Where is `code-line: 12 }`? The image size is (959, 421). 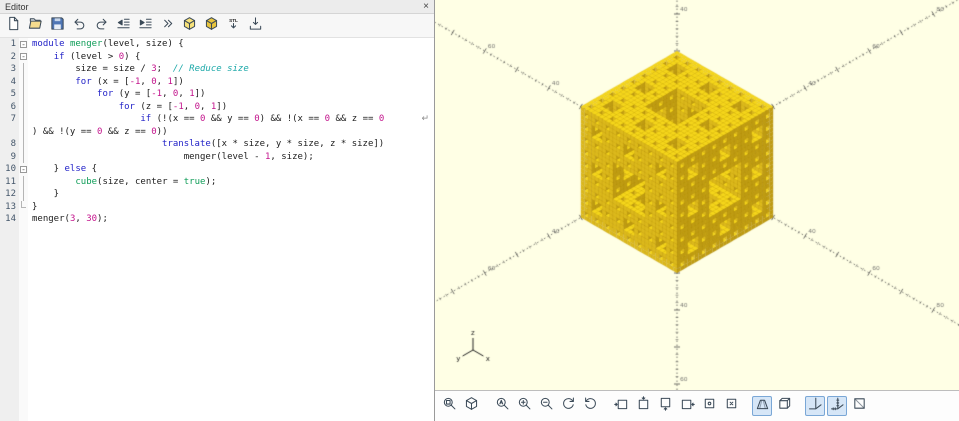
code-line: 12 } is located at coordinates (217, 194).